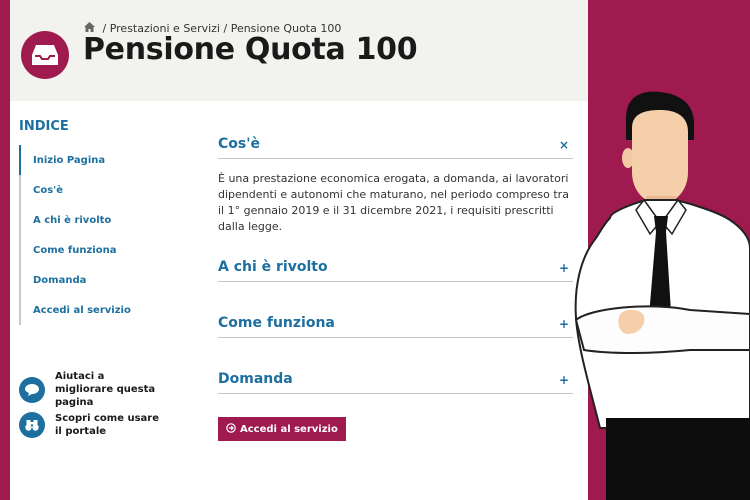 The width and height of the screenshot is (750, 500). Describe the element at coordinates (395, 381) in the screenshot. I see `accordion-domanda: Domanda +` at that location.